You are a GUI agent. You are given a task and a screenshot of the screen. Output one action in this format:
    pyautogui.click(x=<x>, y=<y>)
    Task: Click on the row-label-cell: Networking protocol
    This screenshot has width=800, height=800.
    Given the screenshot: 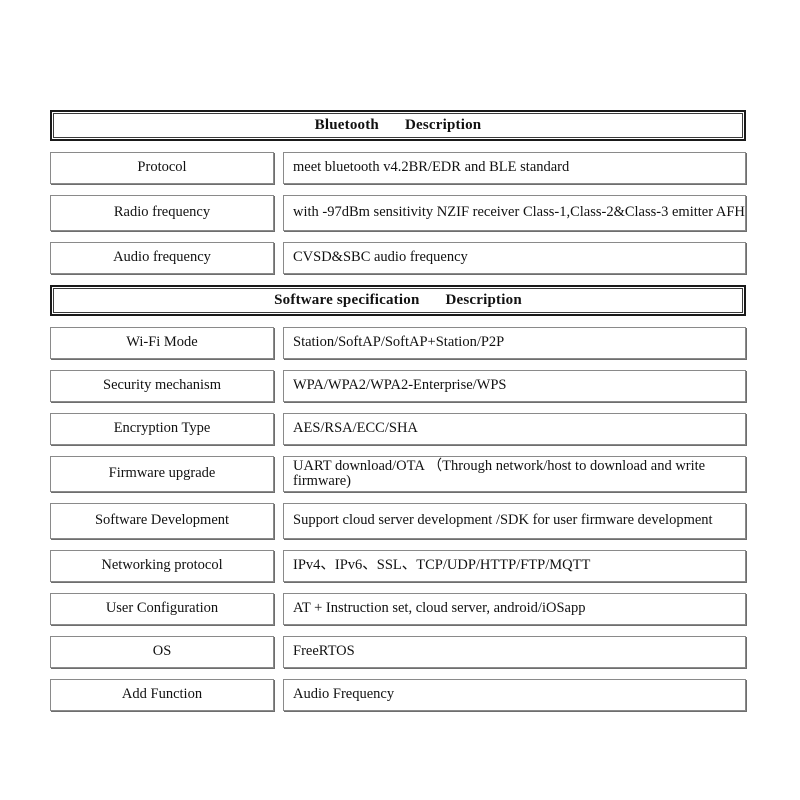 What is the action you would take?
    pyautogui.click(x=162, y=566)
    